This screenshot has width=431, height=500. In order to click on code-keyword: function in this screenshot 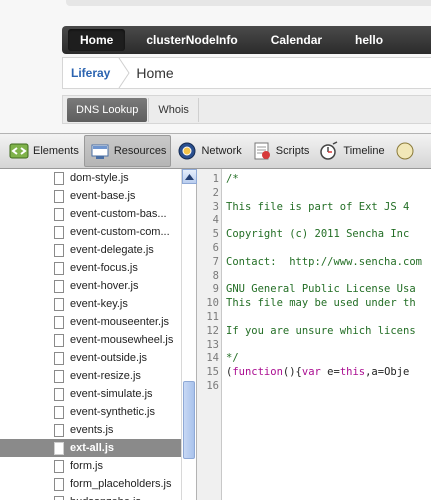, I will do `click(257, 372)`.